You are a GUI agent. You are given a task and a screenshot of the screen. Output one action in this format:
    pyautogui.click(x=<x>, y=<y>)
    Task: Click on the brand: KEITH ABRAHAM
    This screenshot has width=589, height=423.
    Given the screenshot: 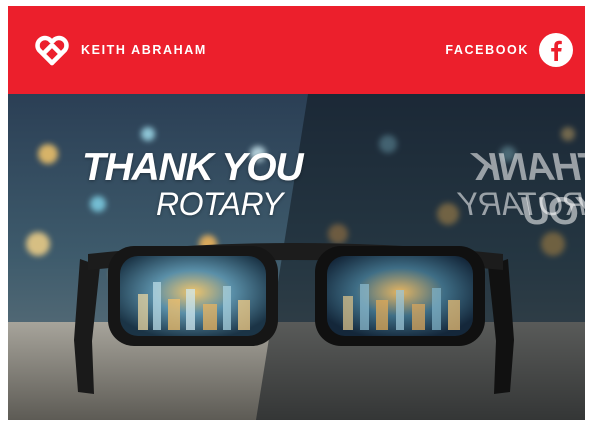 What is the action you would take?
    pyautogui.click(x=119, y=50)
    